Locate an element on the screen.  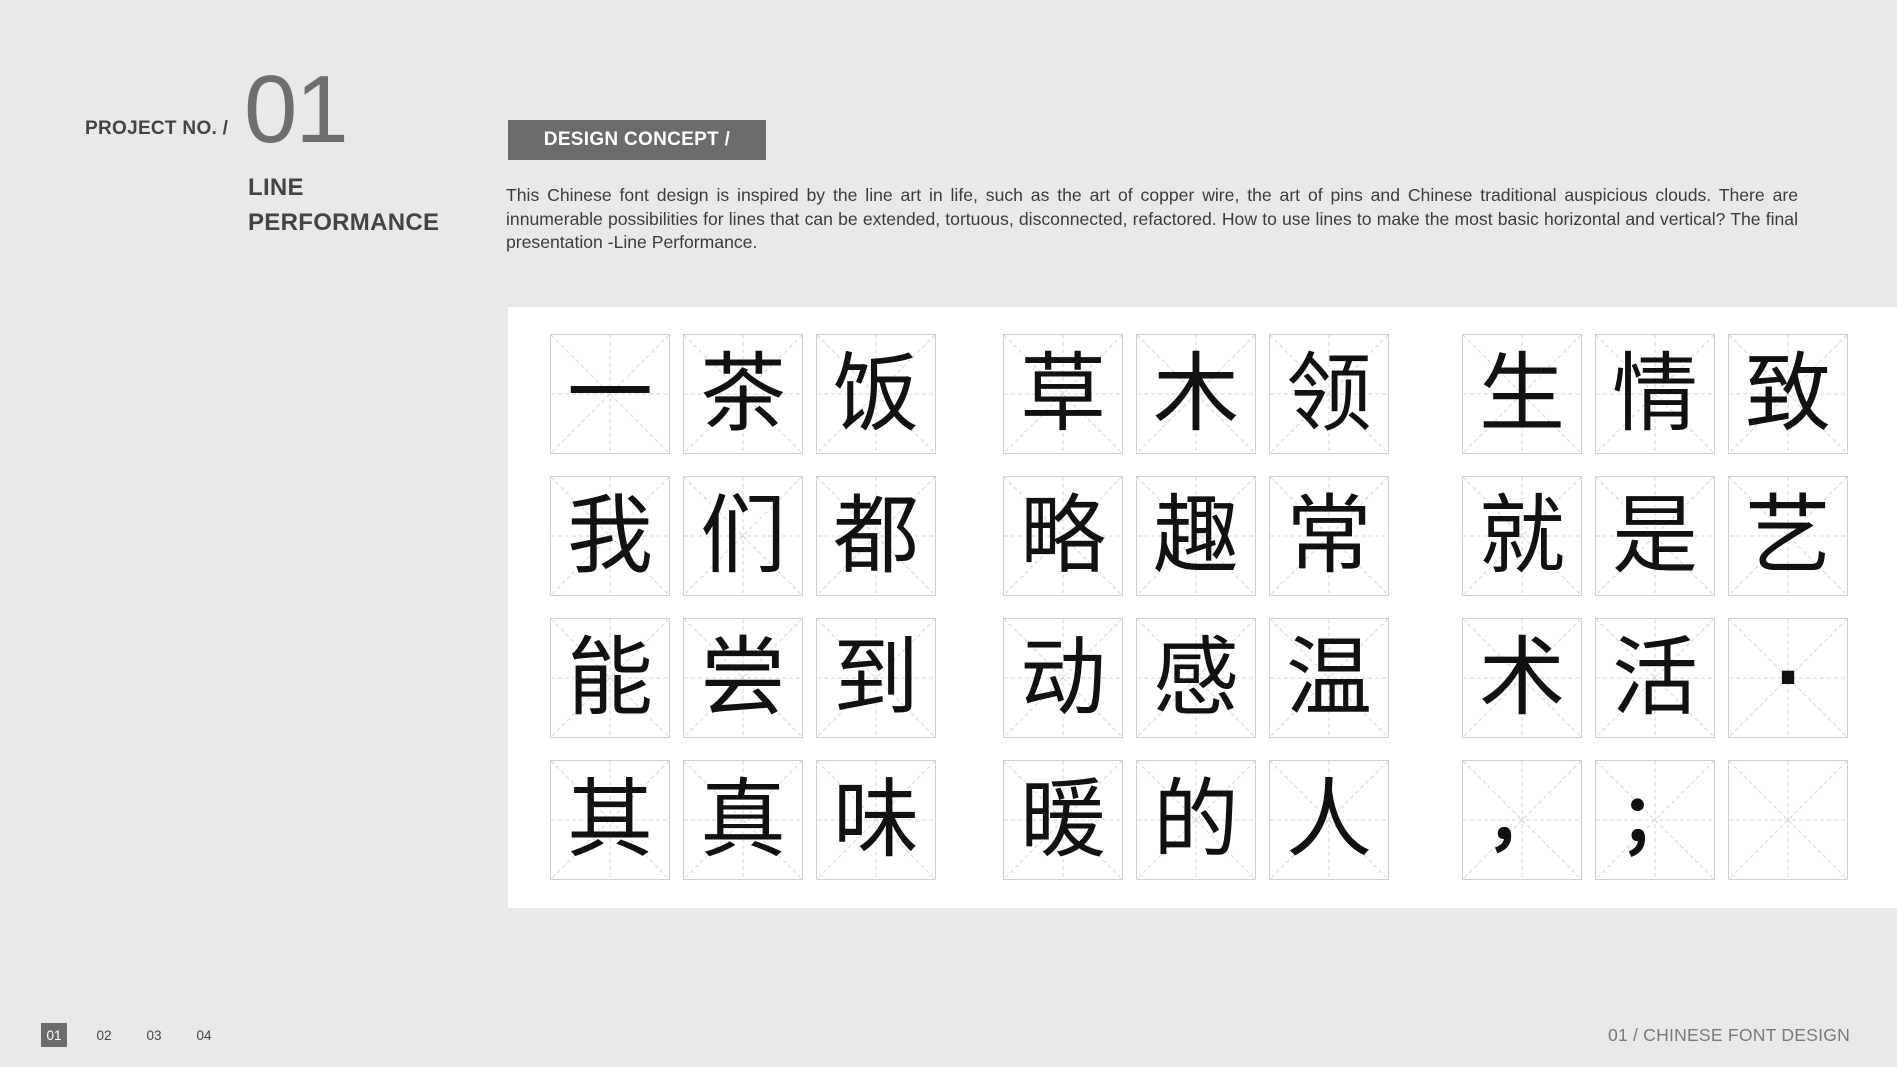
glyph-cell: 领 is located at coordinates (1329, 394).